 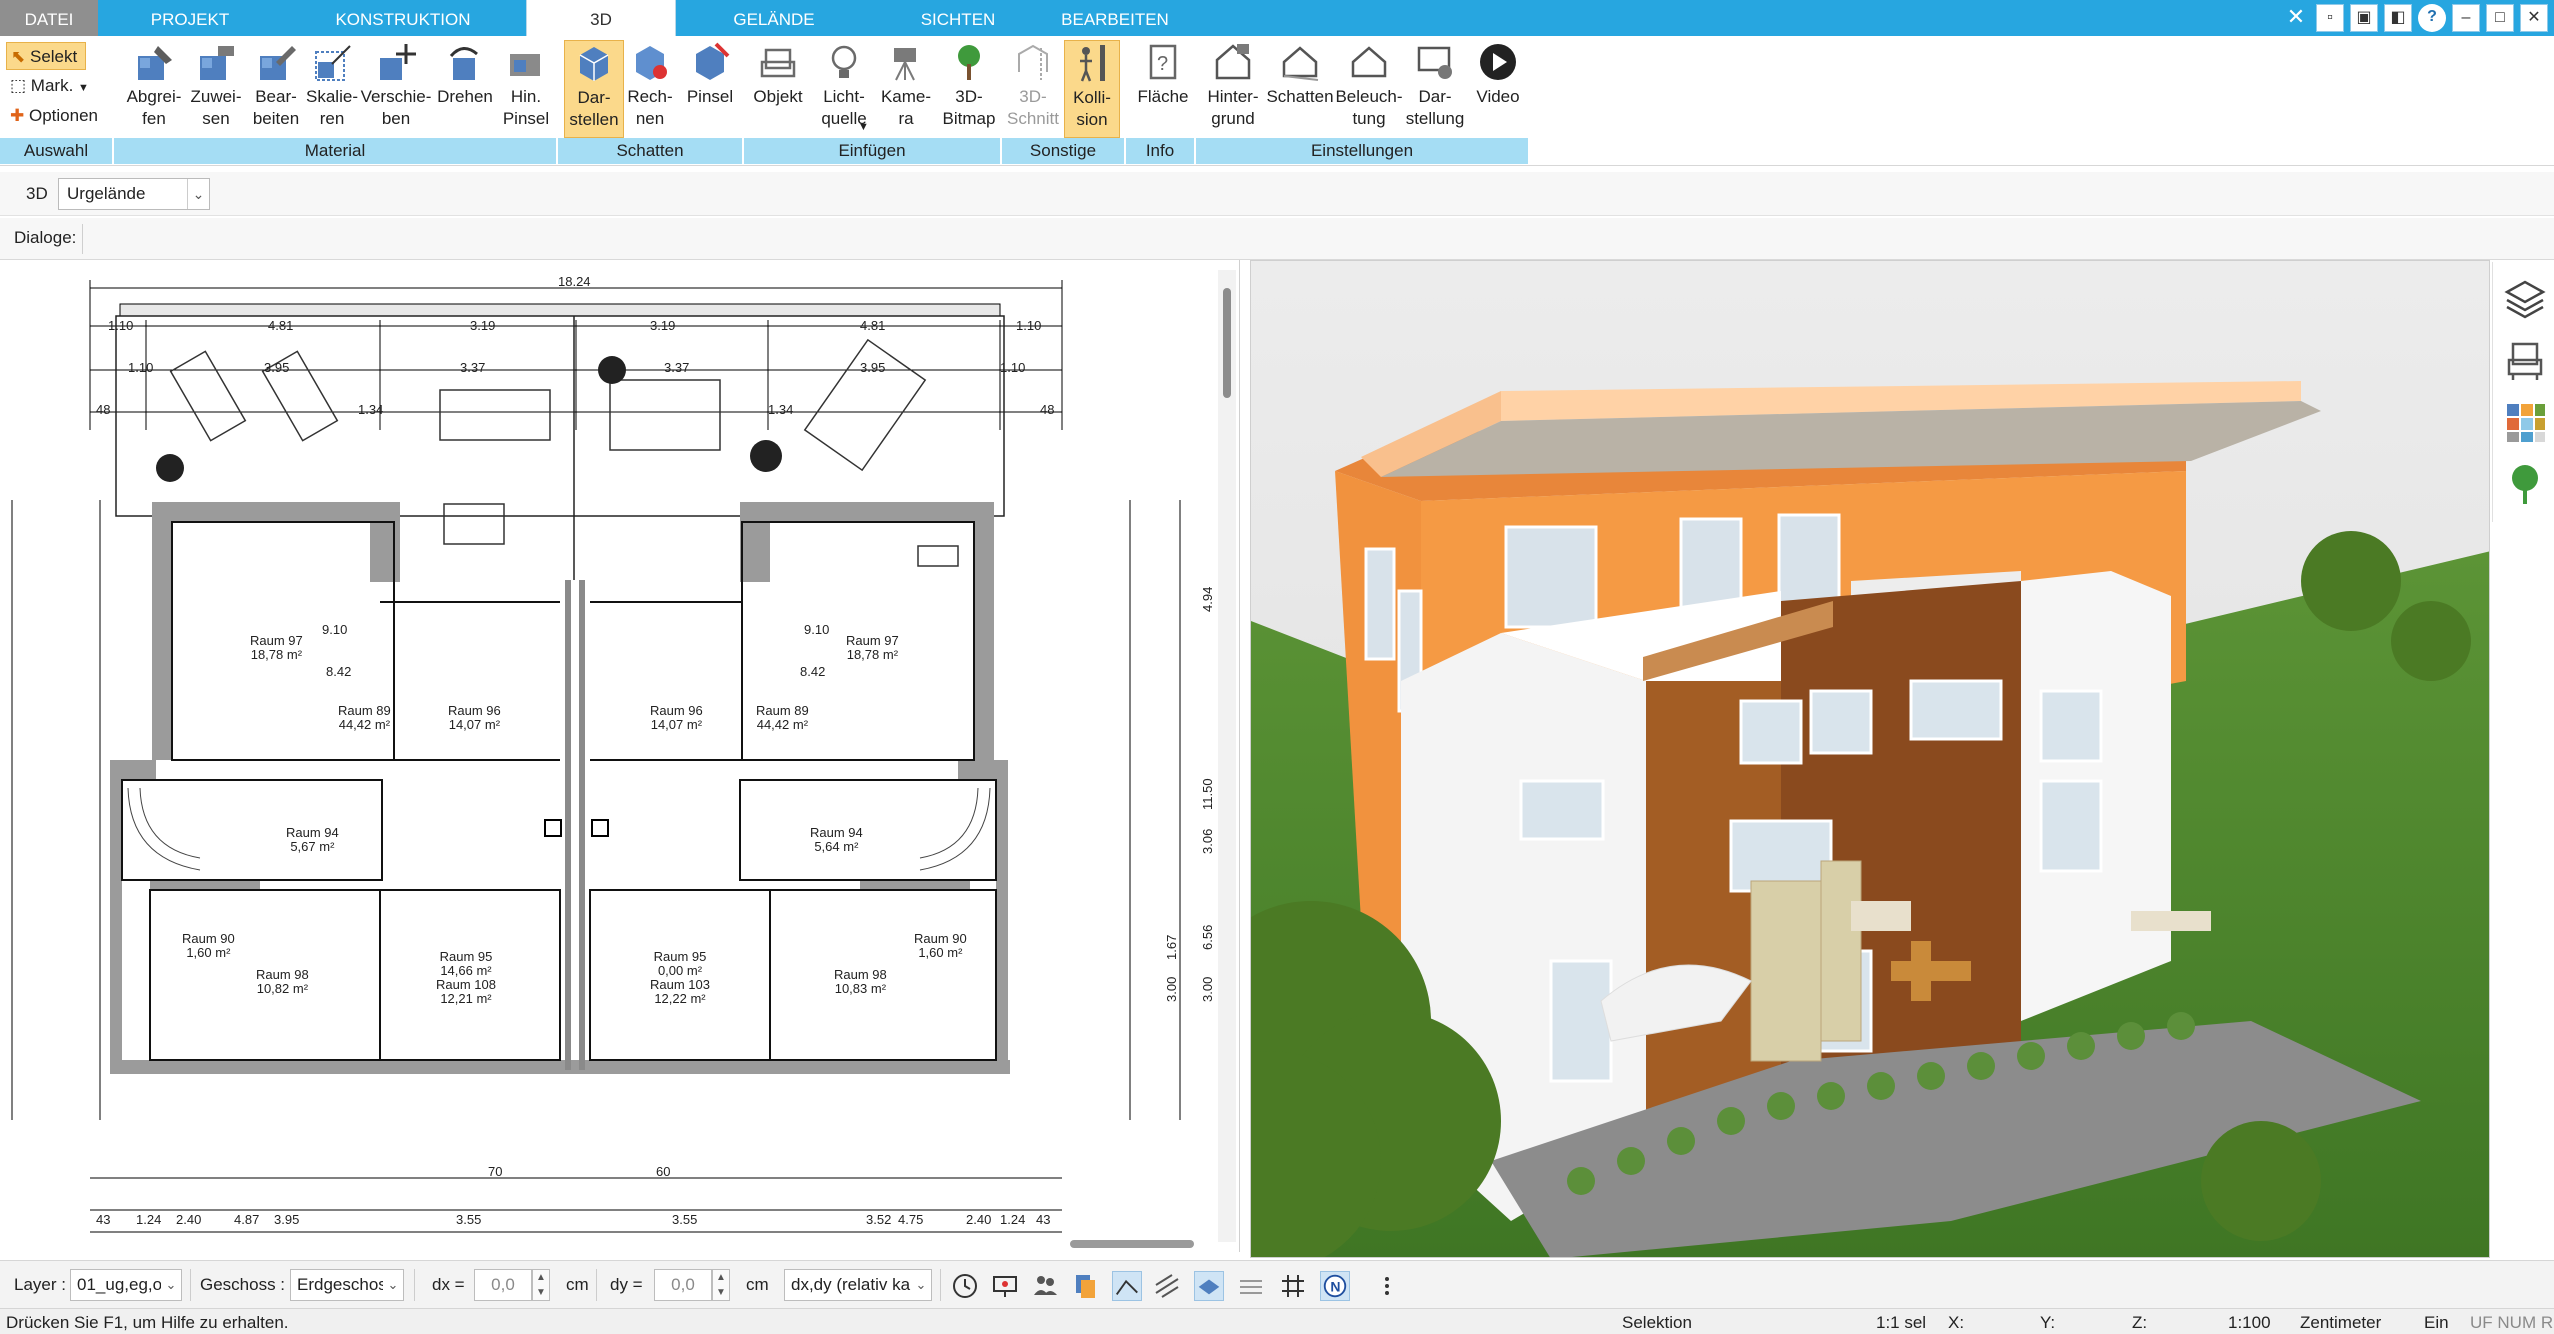 I want to click on scrollbar-thumb, so click(x=1227, y=343).